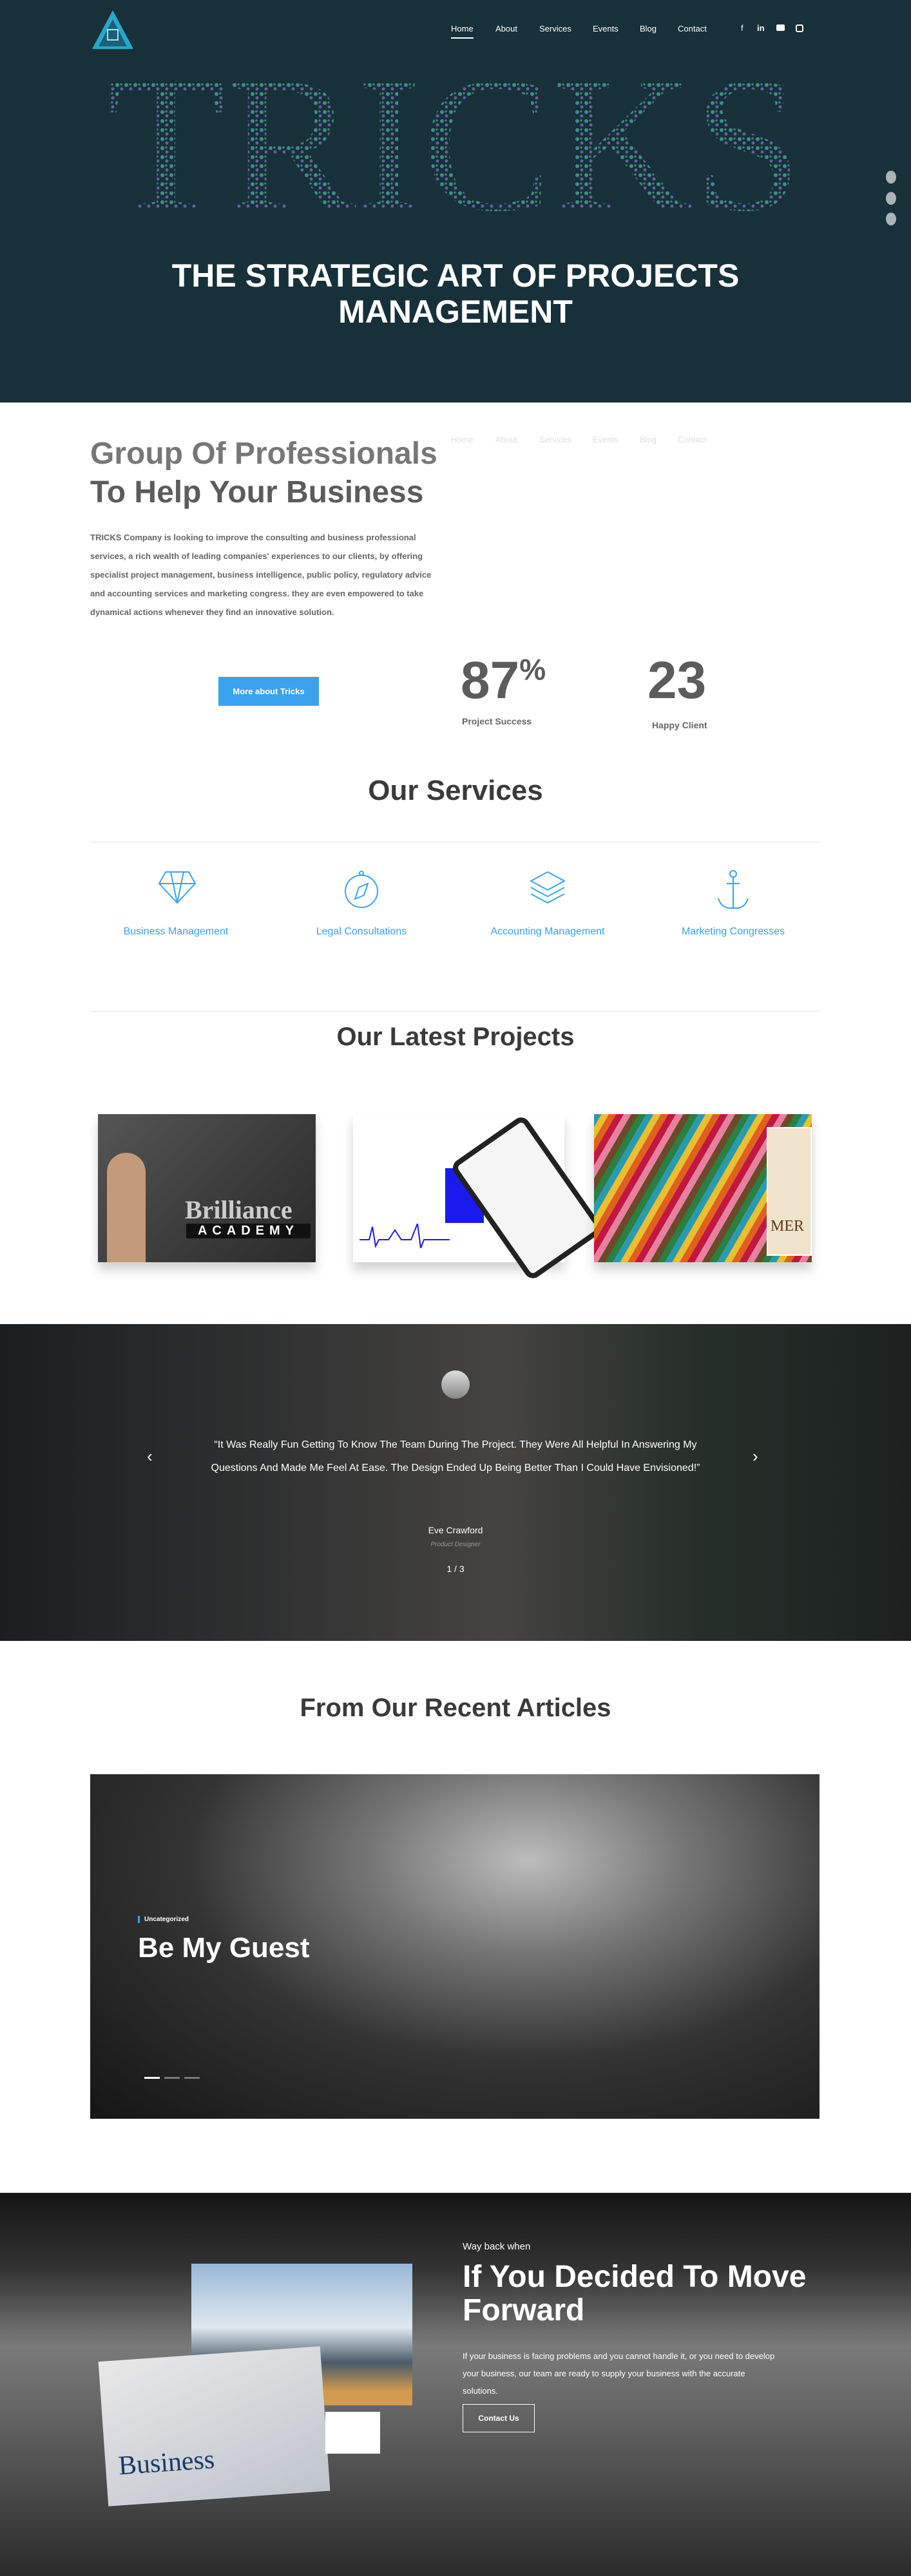  I want to click on heartbeat-line, so click(405, 1236).